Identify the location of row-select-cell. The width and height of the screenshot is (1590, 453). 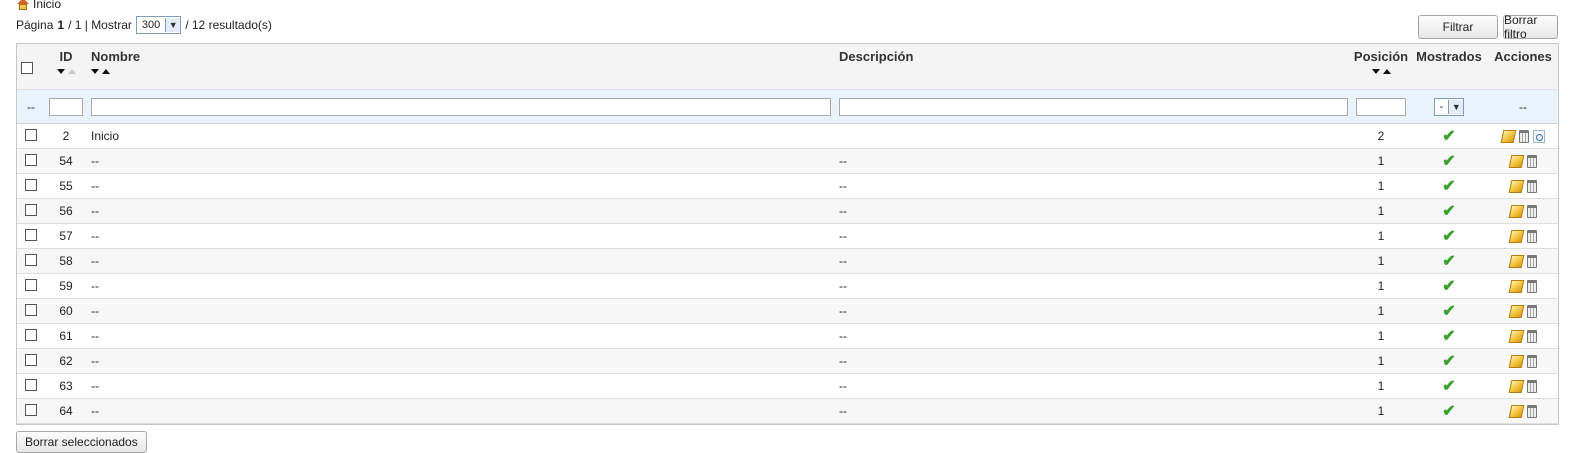
(31, 161).